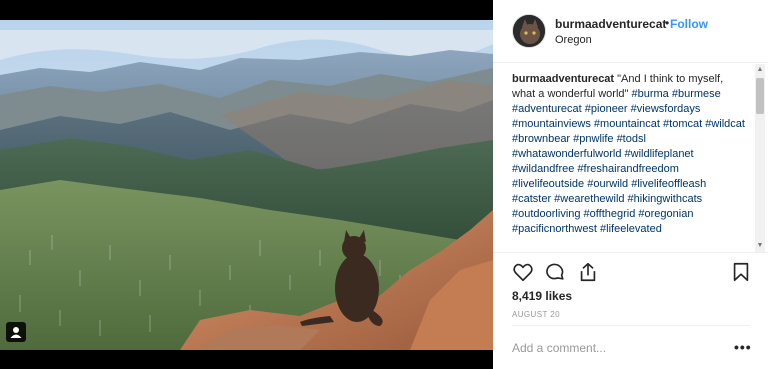  What do you see at coordinates (630, 31) in the screenshot?
I see `post-header: burmaadventurecat • Follow Oregon` at bounding box center [630, 31].